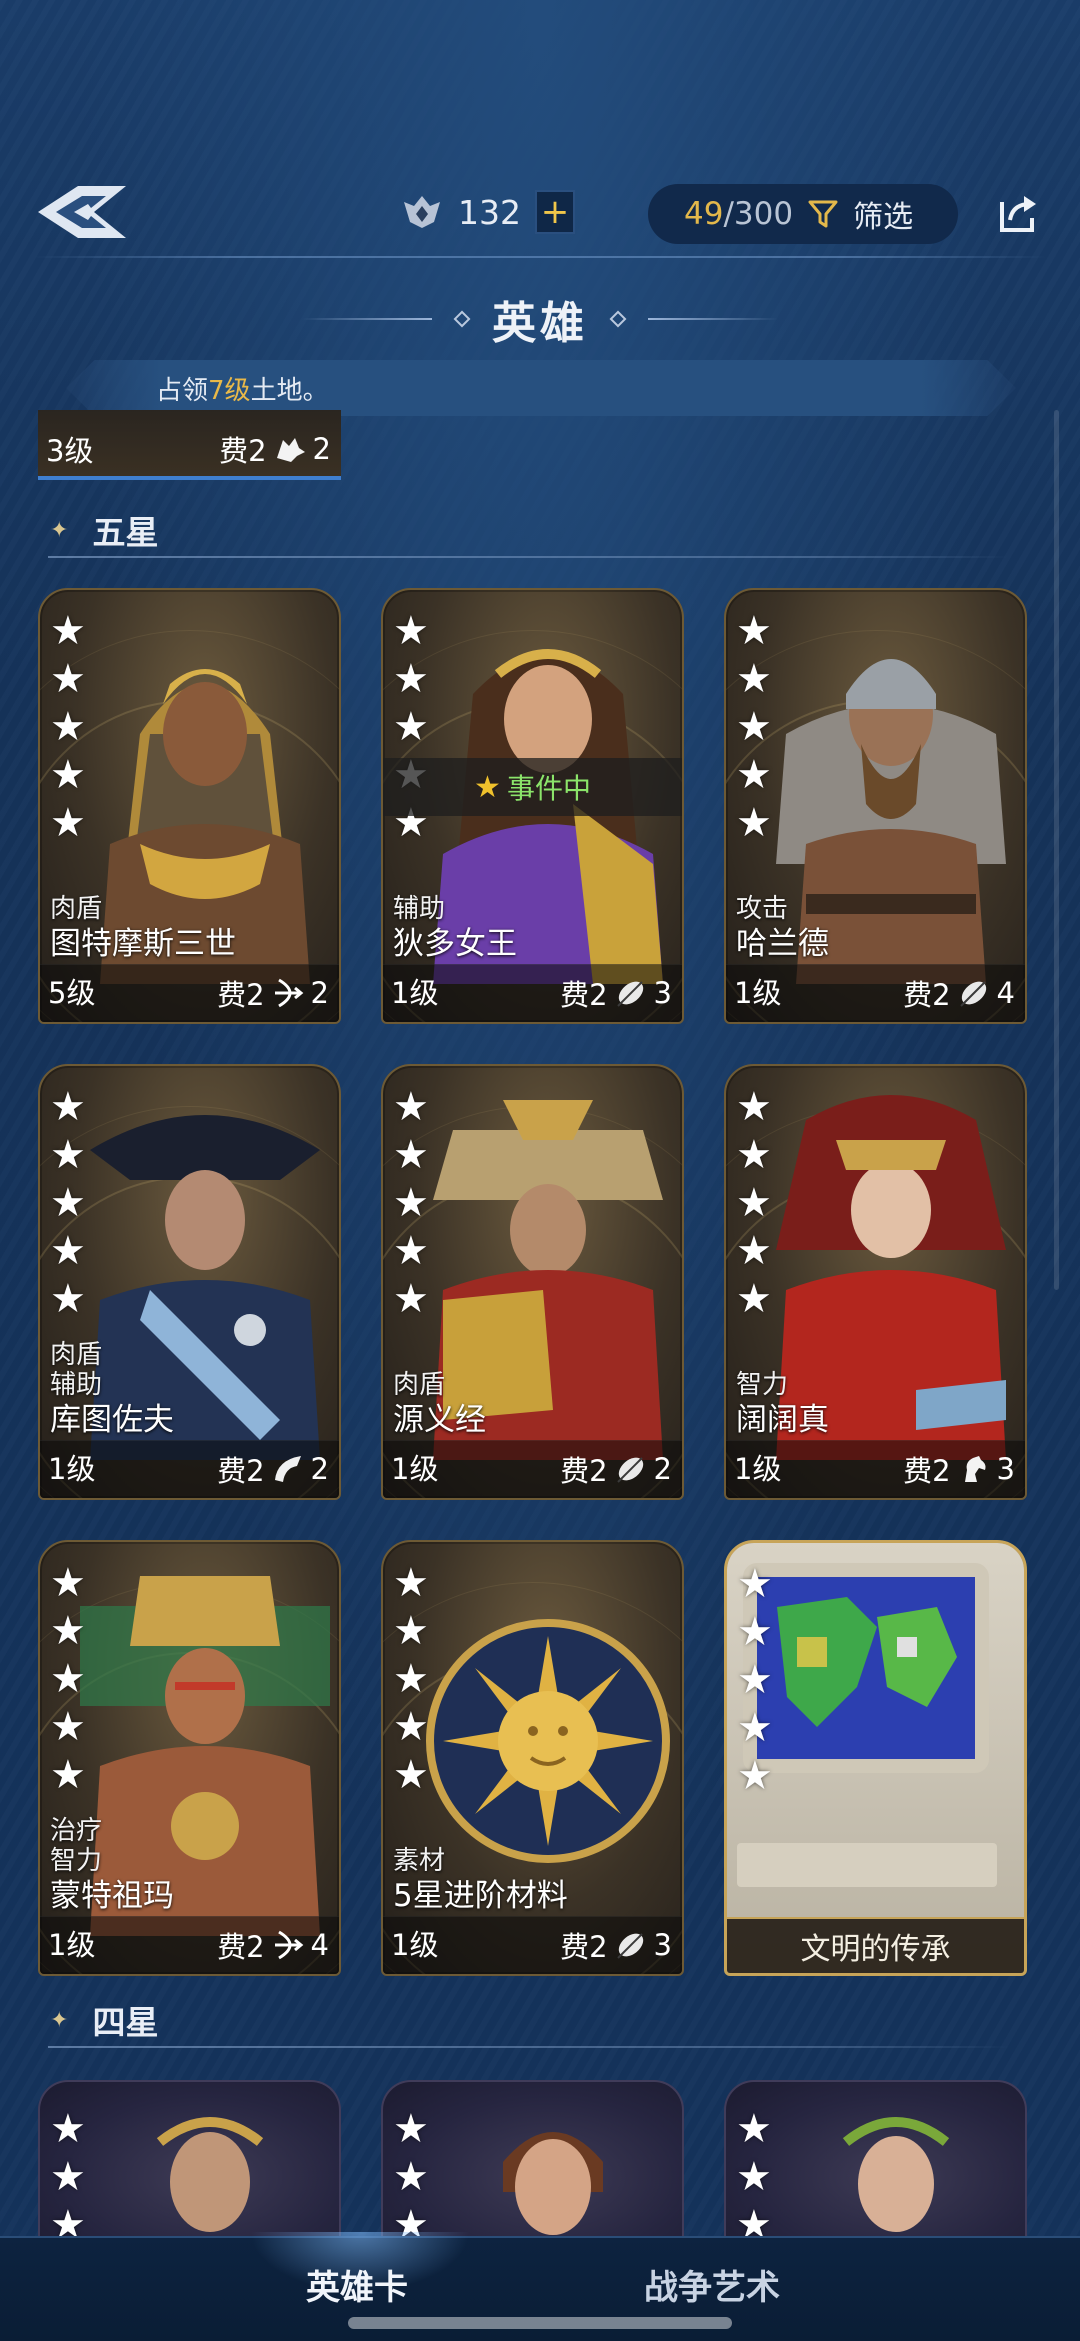 The image size is (1080, 2341). I want to click on star-rating: ★ ★ ★, so click(411, 2174).